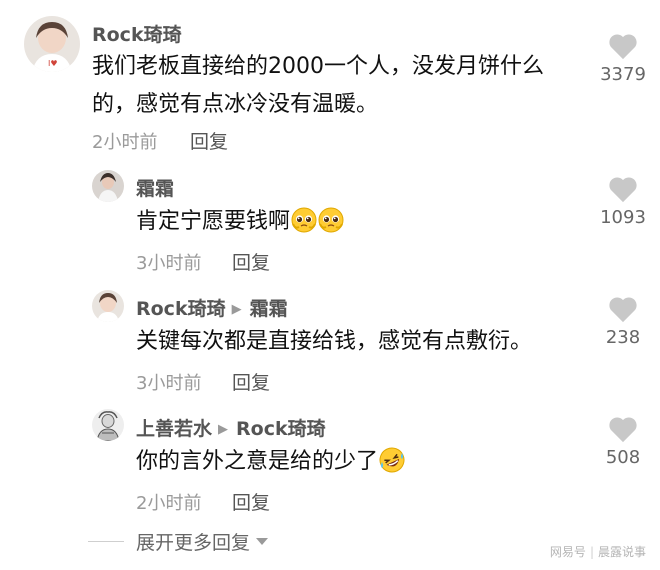 The image size is (660, 570). I want to click on comment-author: Rock琦琦, so click(137, 33).